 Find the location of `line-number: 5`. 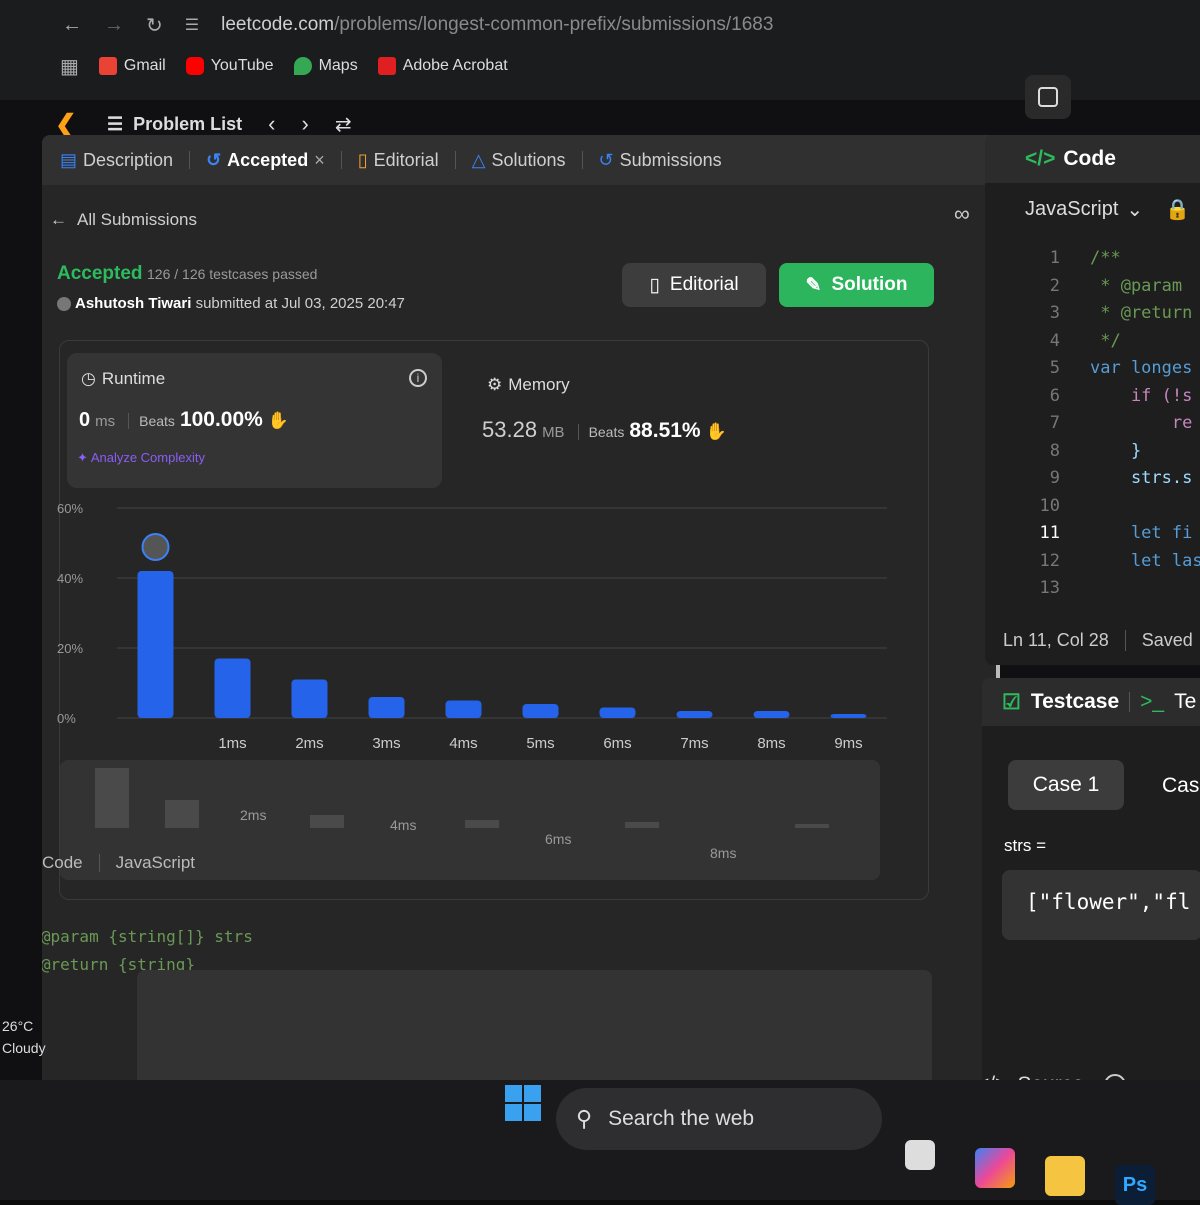

line-number: 5 is located at coordinates (1054, 368).